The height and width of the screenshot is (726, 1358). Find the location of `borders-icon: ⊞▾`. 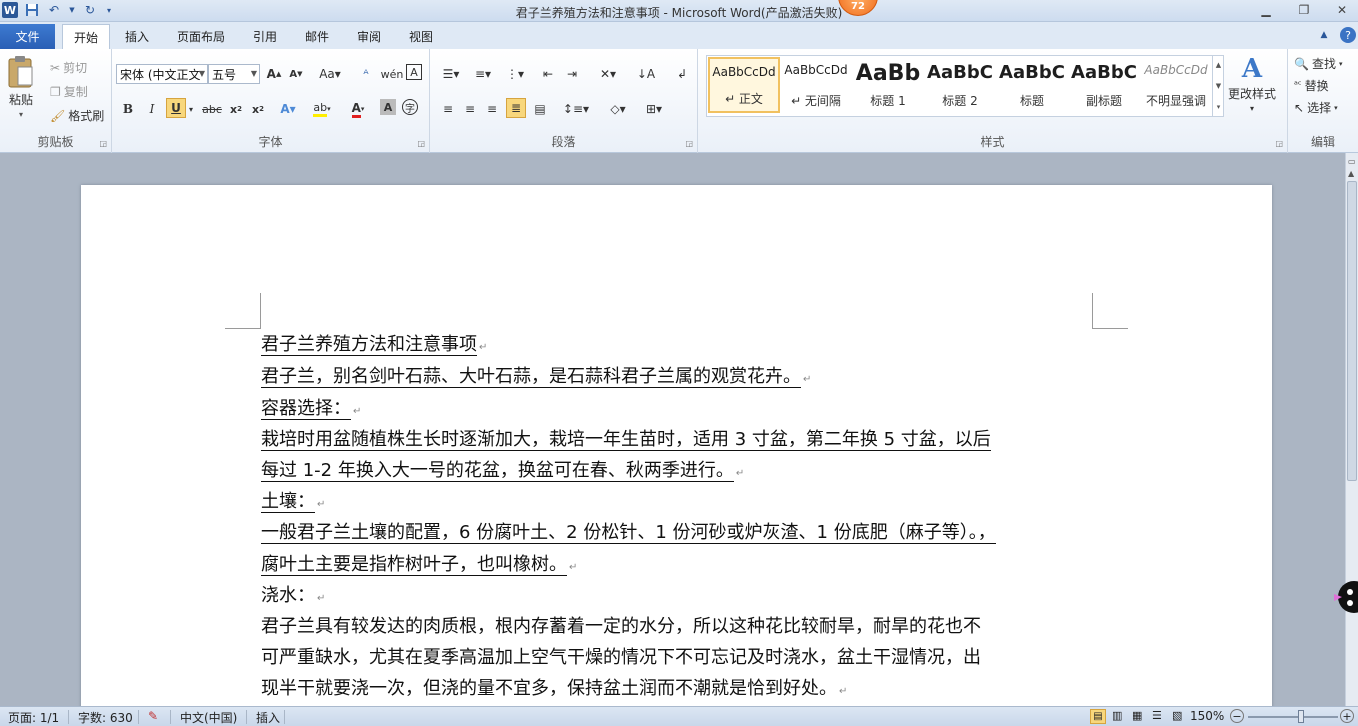

borders-icon: ⊞▾ is located at coordinates (654, 109).